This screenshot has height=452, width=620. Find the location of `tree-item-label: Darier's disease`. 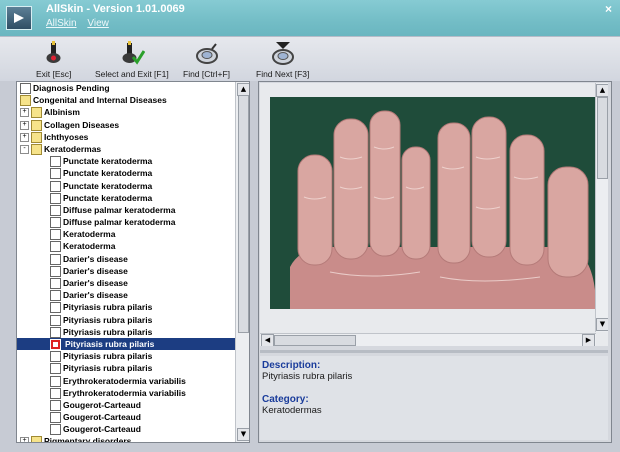

tree-item-label: Darier's disease is located at coordinates (95, 258).